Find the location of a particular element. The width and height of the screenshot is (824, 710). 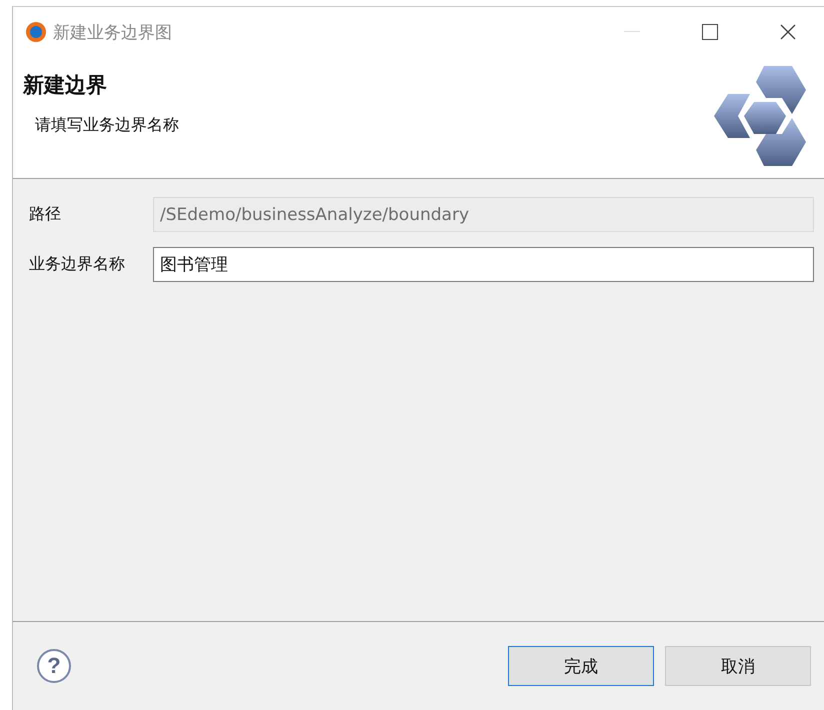

cancel-button: 取消 is located at coordinates (738, 666).